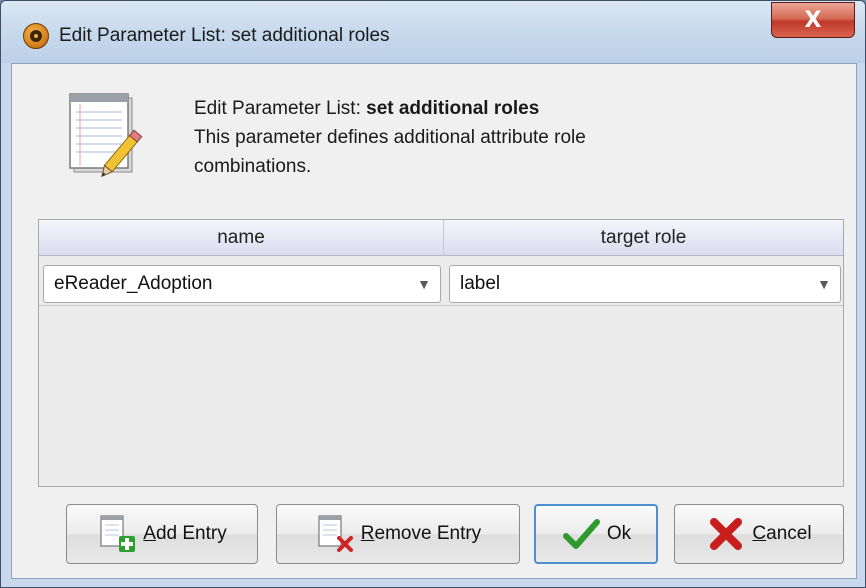  What do you see at coordinates (36, 36) in the screenshot?
I see `app-logo-icon` at bounding box center [36, 36].